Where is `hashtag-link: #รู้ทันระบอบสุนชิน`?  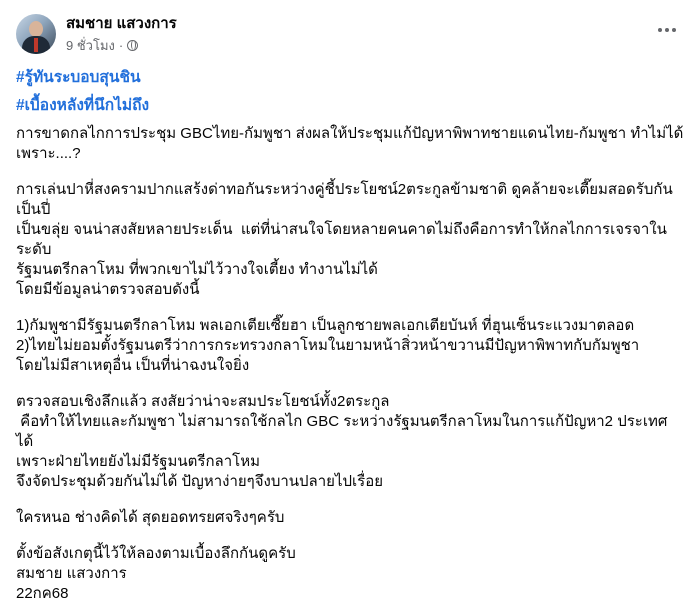 hashtag-link: #รู้ทันระบอบสุนชิน is located at coordinates (350, 78).